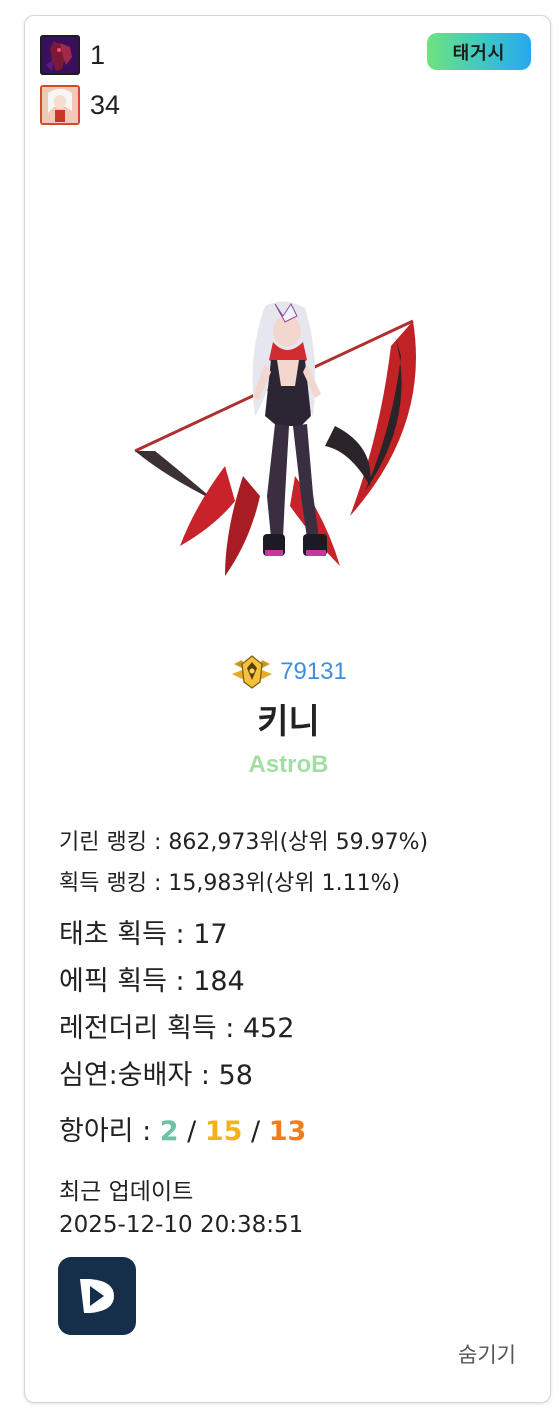 The width and height of the screenshot is (560, 1408). What do you see at coordinates (143, 934) in the screenshot?
I see `taecho-count: 태초 획득 : 17` at bounding box center [143, 934].